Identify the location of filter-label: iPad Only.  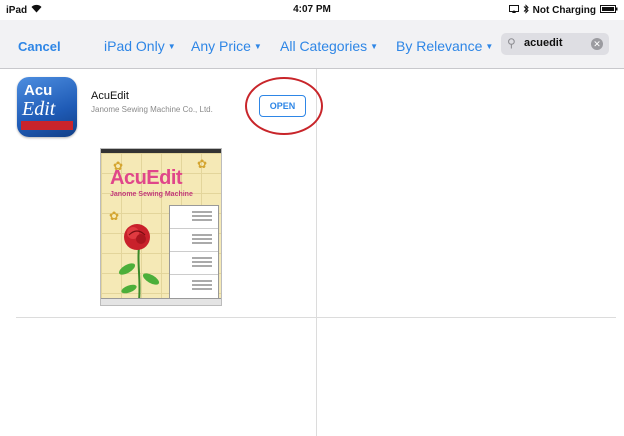
(134, 46).